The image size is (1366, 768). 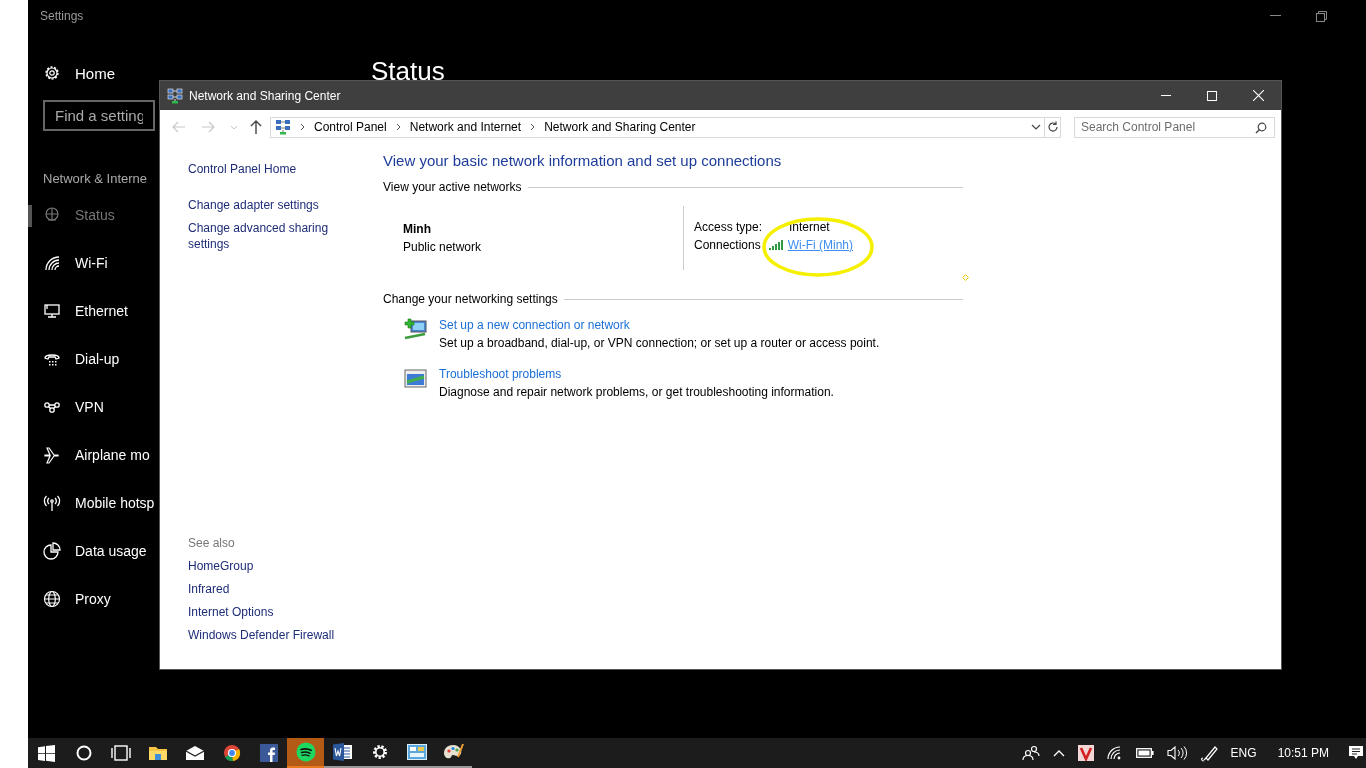 I want to click on task-link: Set up a new connection or network, so click(x=659, y=325).